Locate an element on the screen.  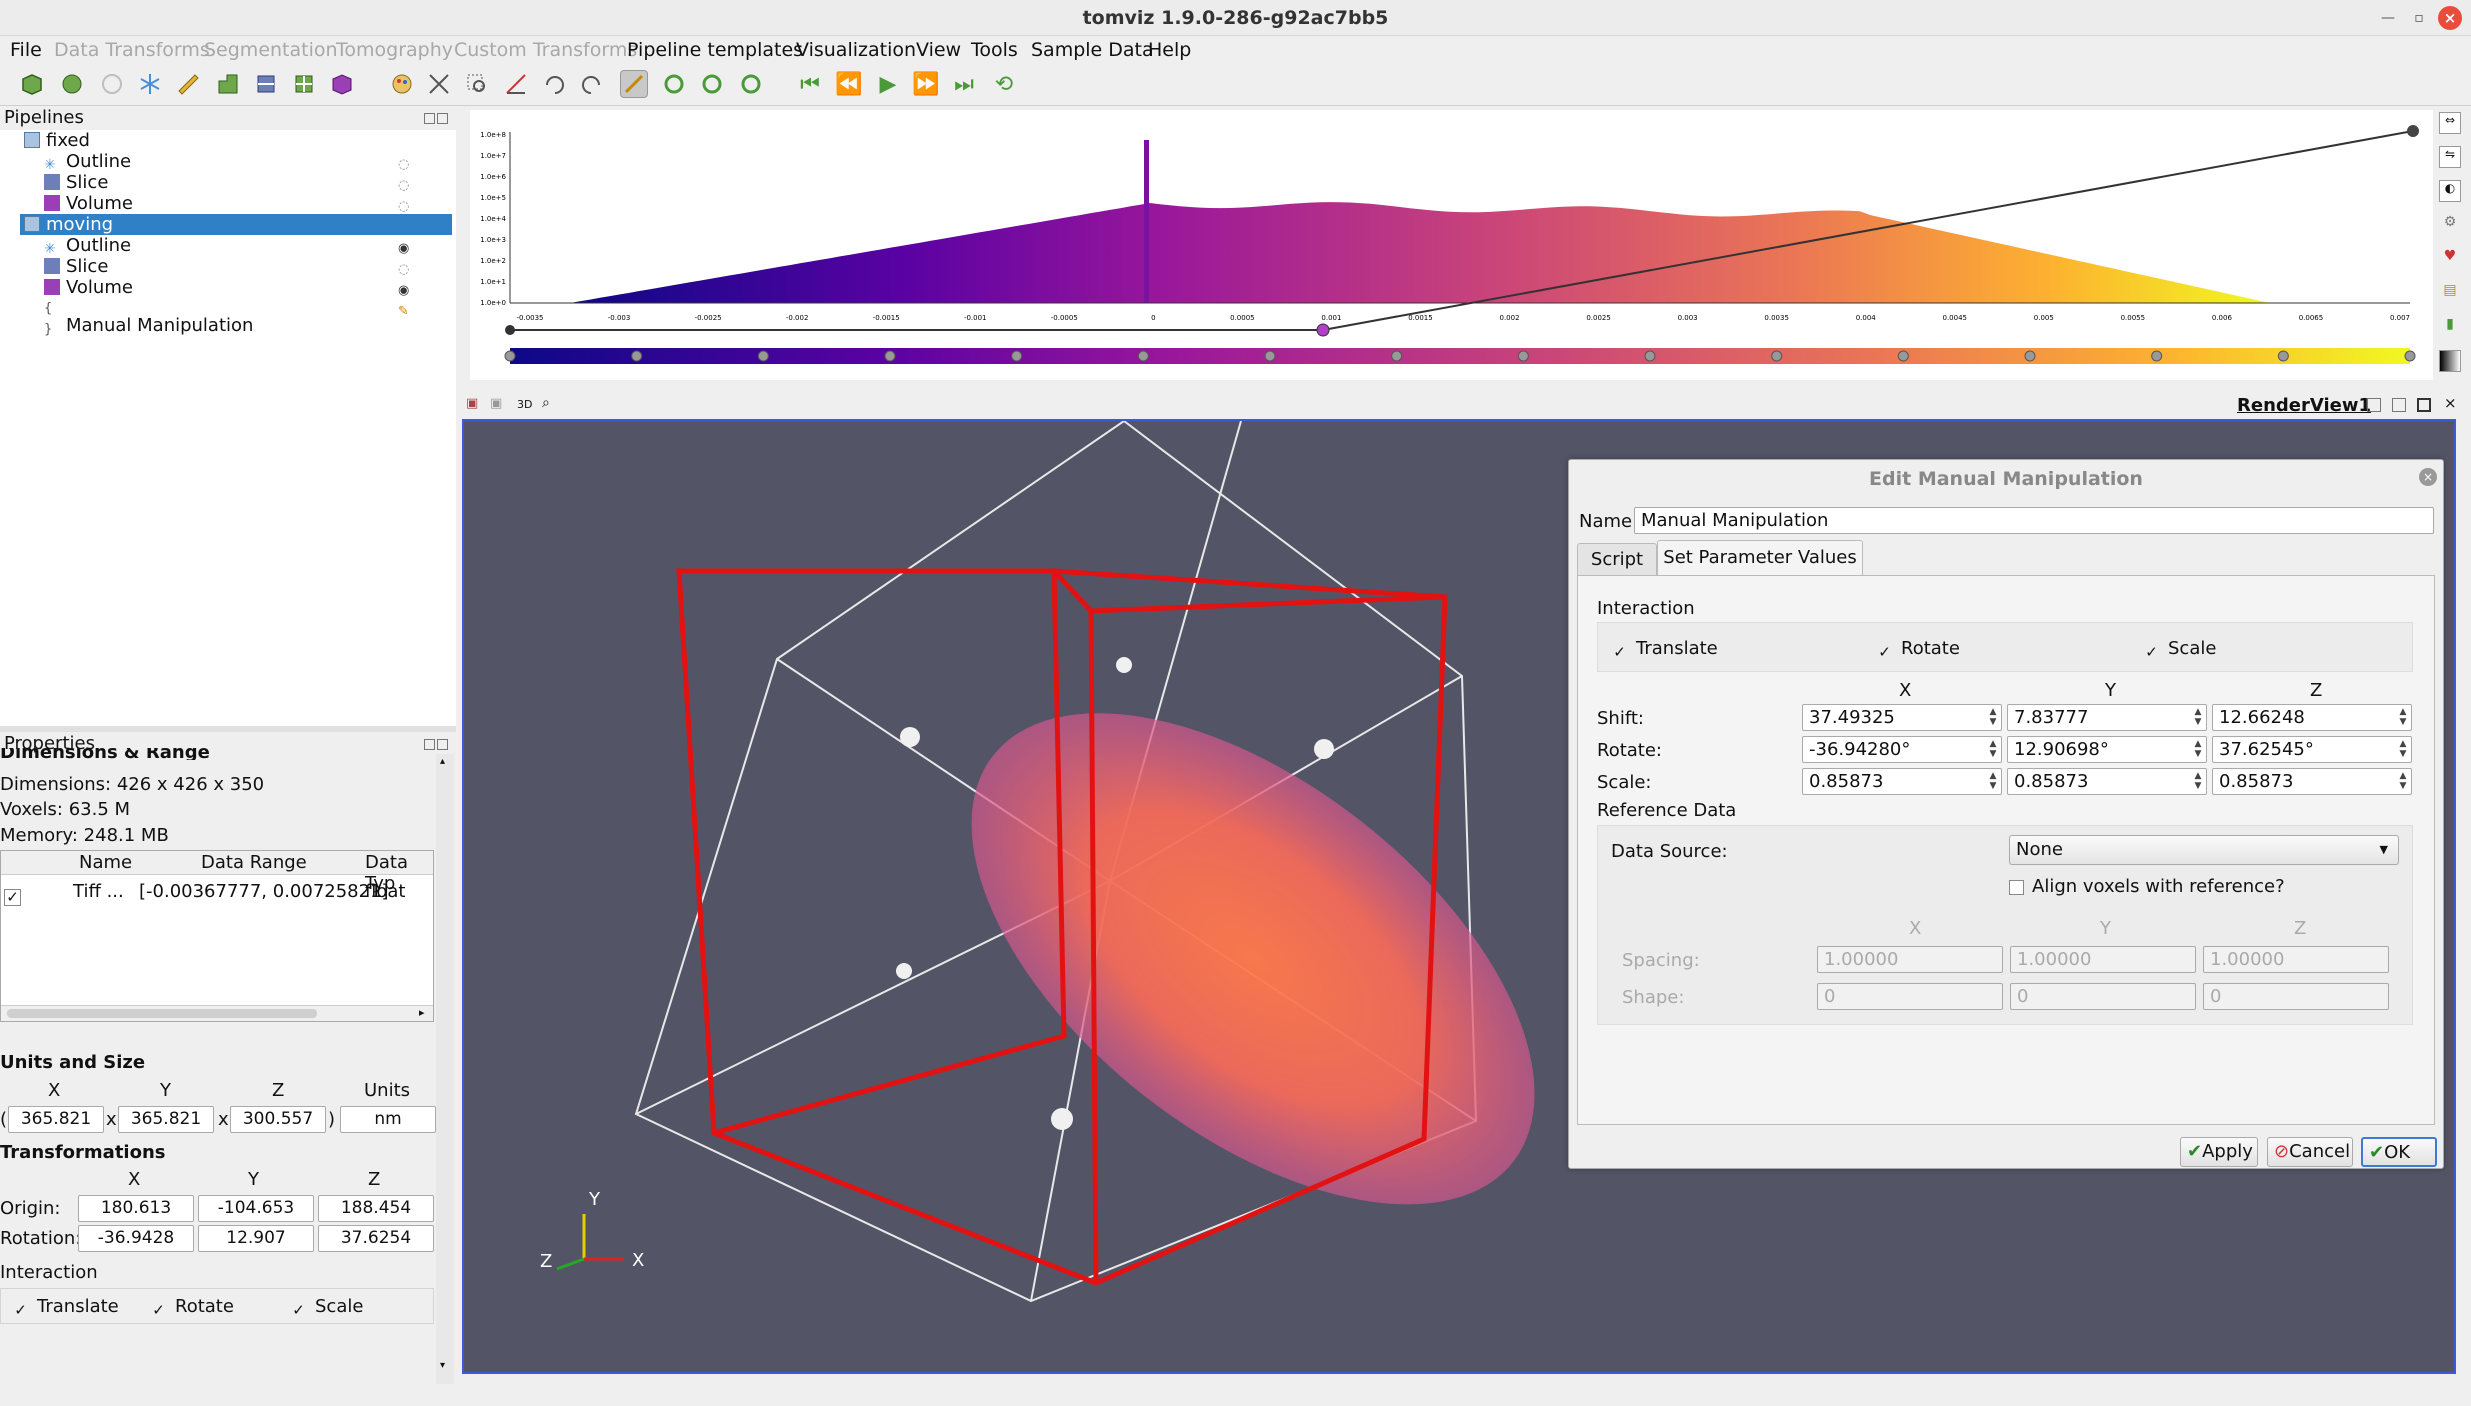
menu-view: View is located at coordinates (938, 50).